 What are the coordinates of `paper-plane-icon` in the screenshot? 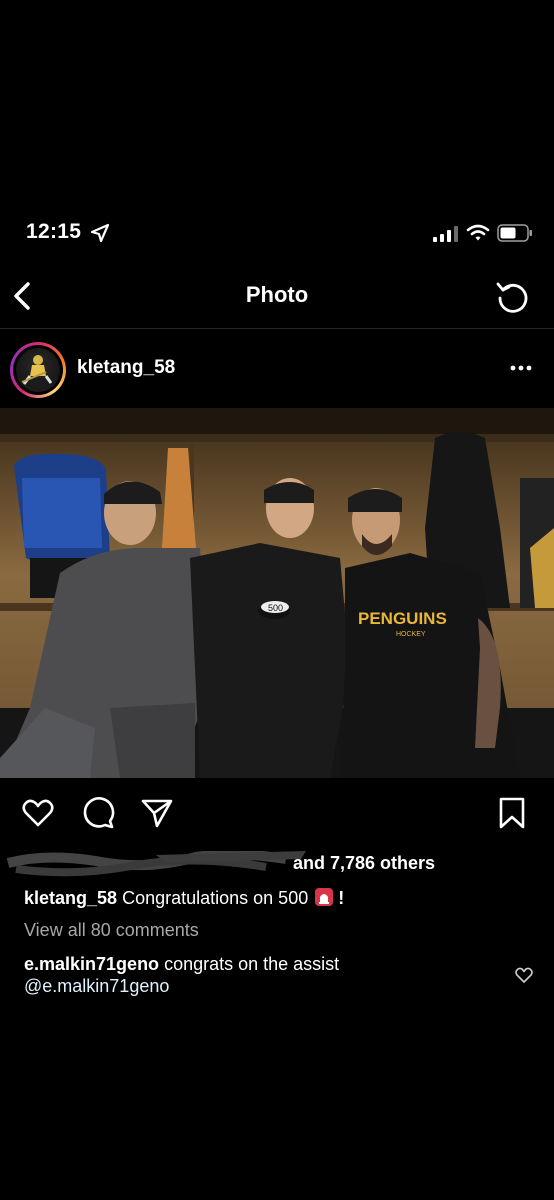 It's located at (157, 813).